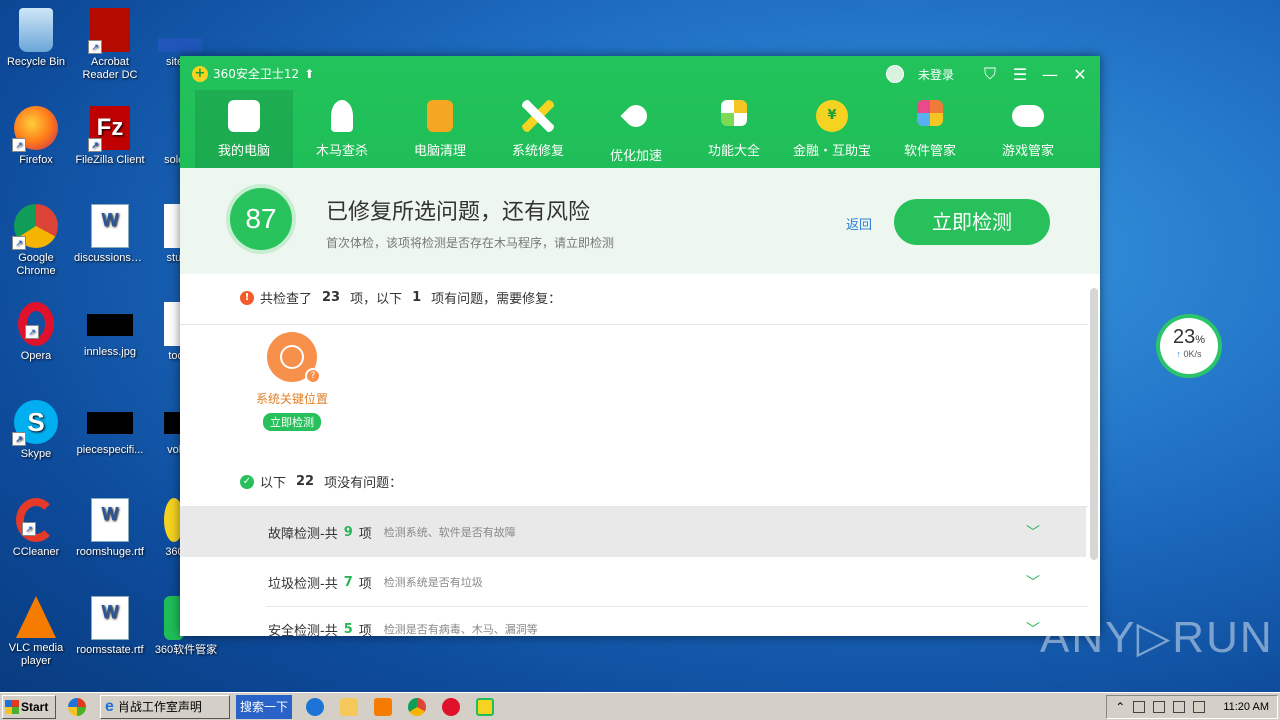 The width and height of the screenshot is (1280, 720). I want to click on network-icon, so click(1139, 706).